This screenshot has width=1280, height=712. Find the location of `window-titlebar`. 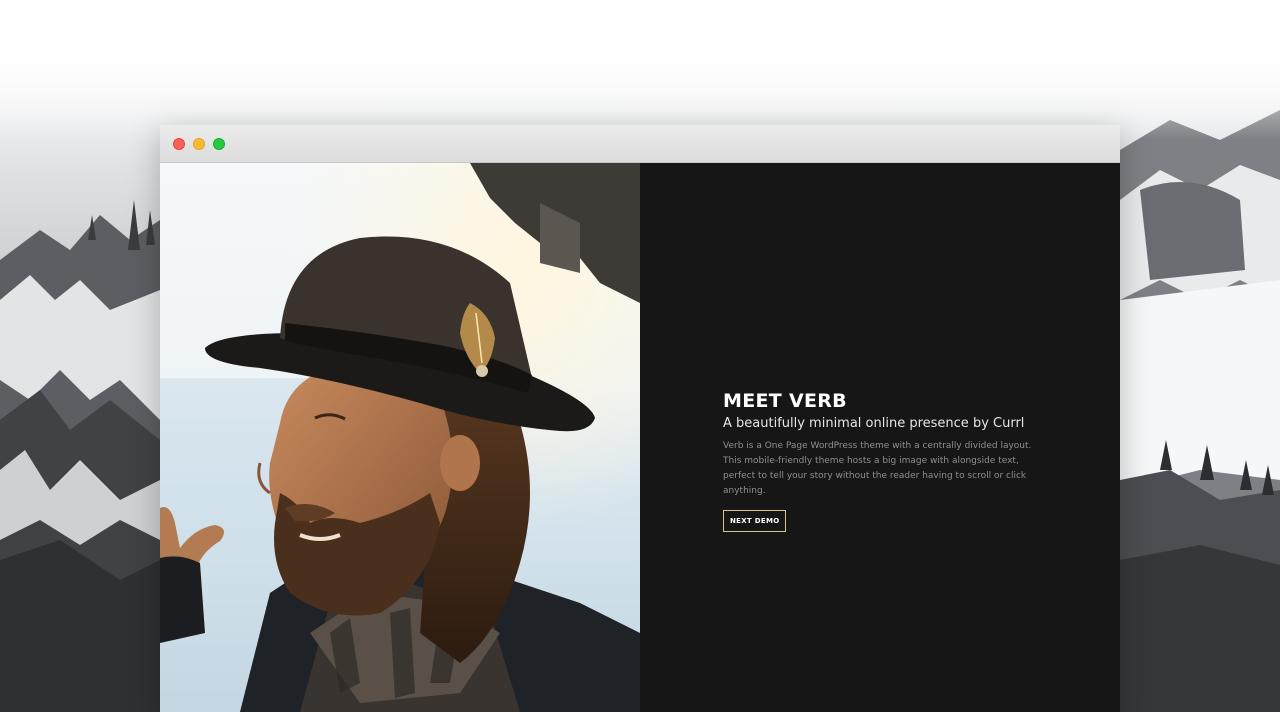

window-titlebar is located at coordinates (640, 144).